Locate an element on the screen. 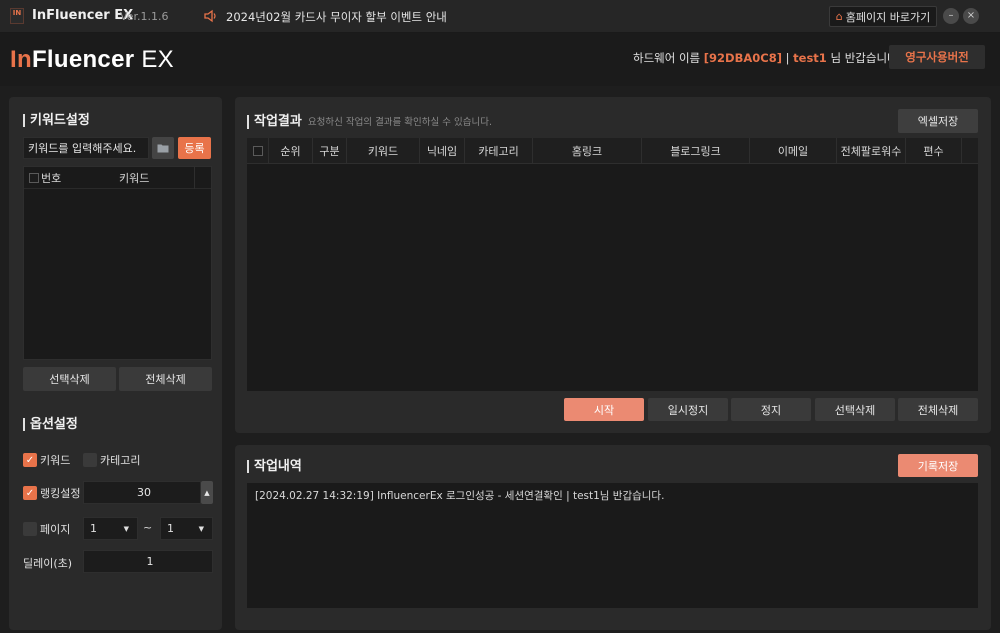 Image resolution: width=1000 pixels, height=633 pixels. page-from-value: 1 is located at coordinates (93, 528).